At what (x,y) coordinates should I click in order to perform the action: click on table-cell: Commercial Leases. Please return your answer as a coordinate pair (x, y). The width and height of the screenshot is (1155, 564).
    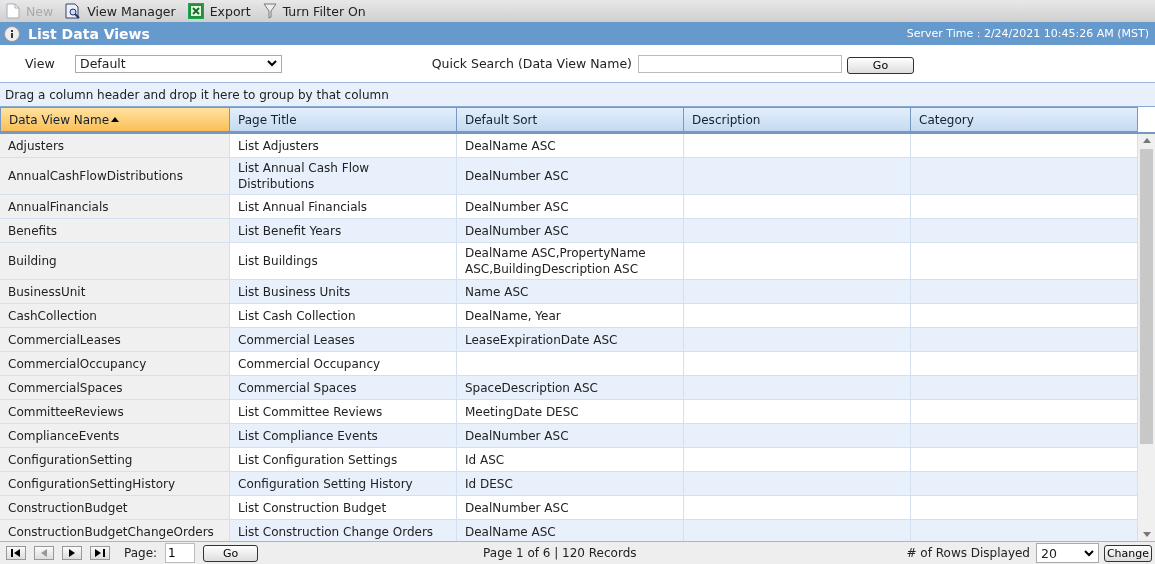
    Looking at the image, I should click on (343, 339).